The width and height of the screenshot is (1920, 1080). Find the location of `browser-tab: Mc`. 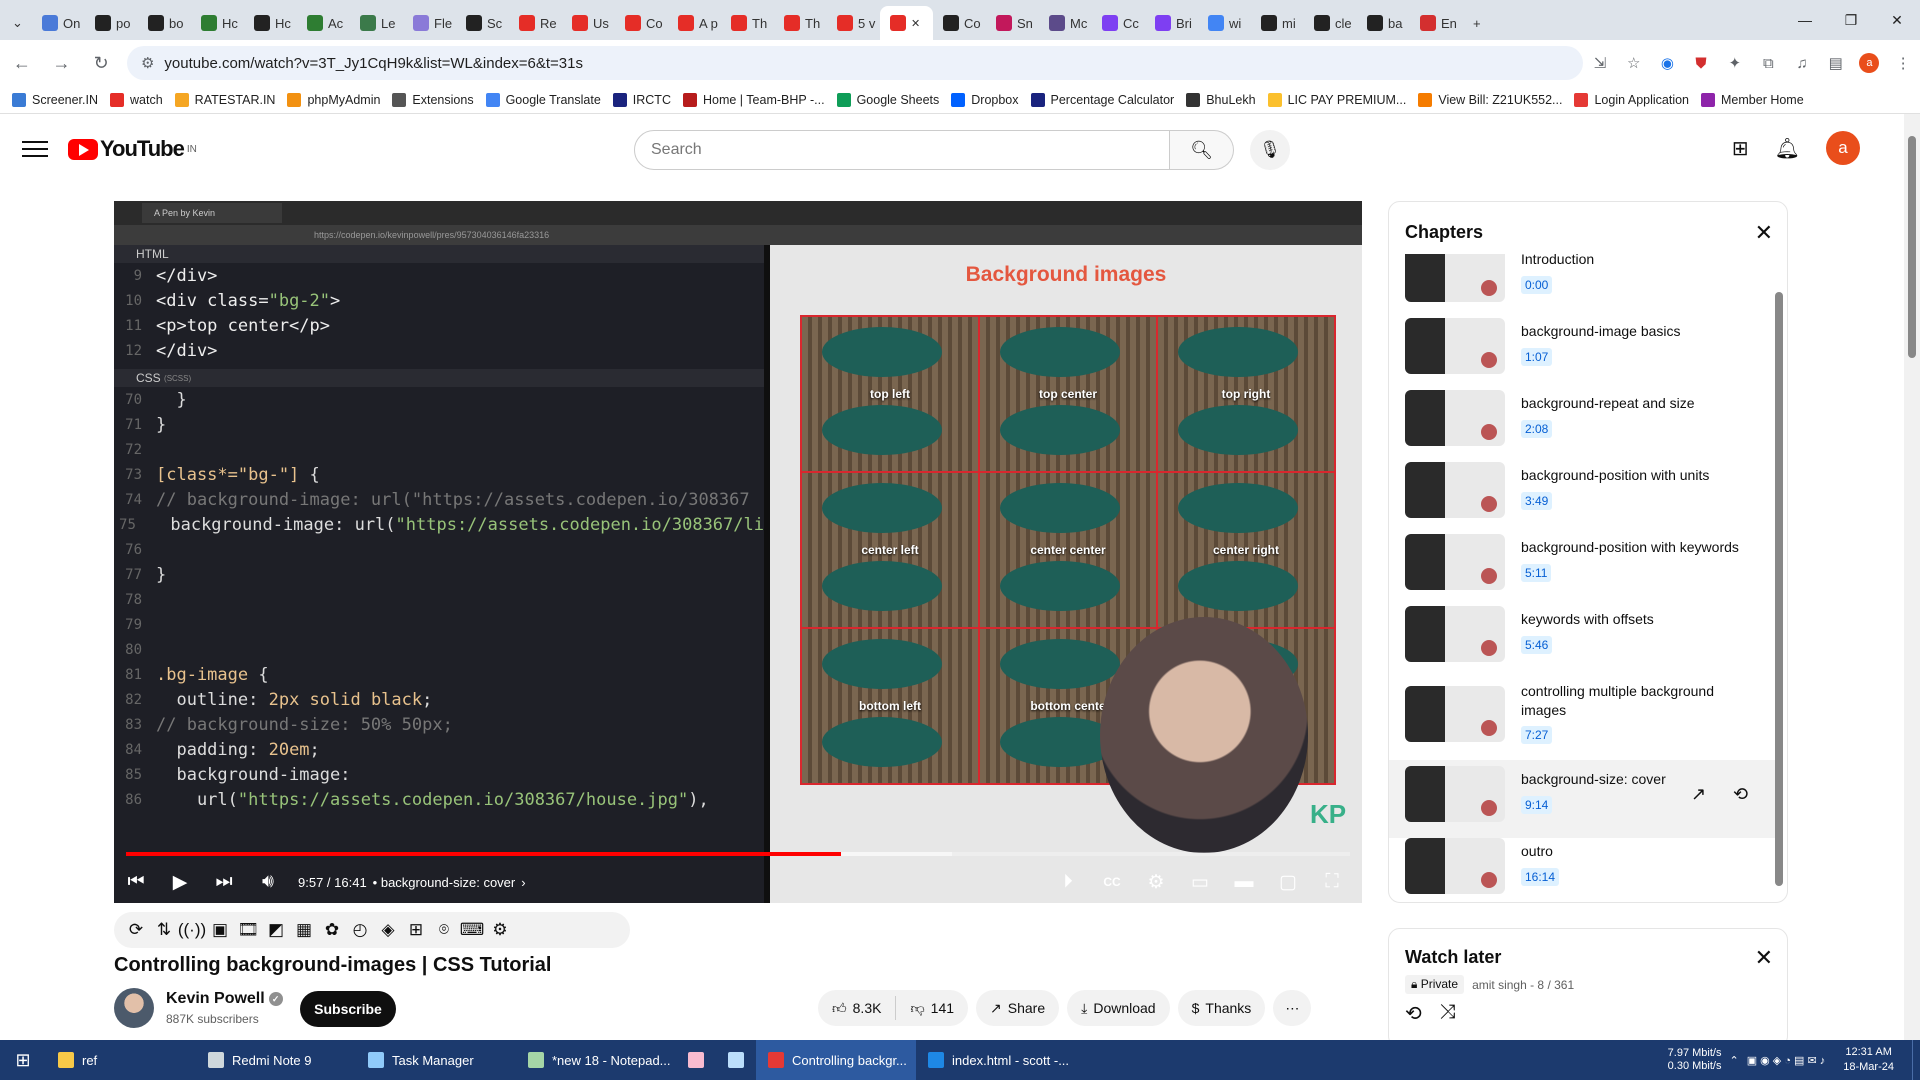

browser-tab: Mc is located at coordinates (1065, 23).